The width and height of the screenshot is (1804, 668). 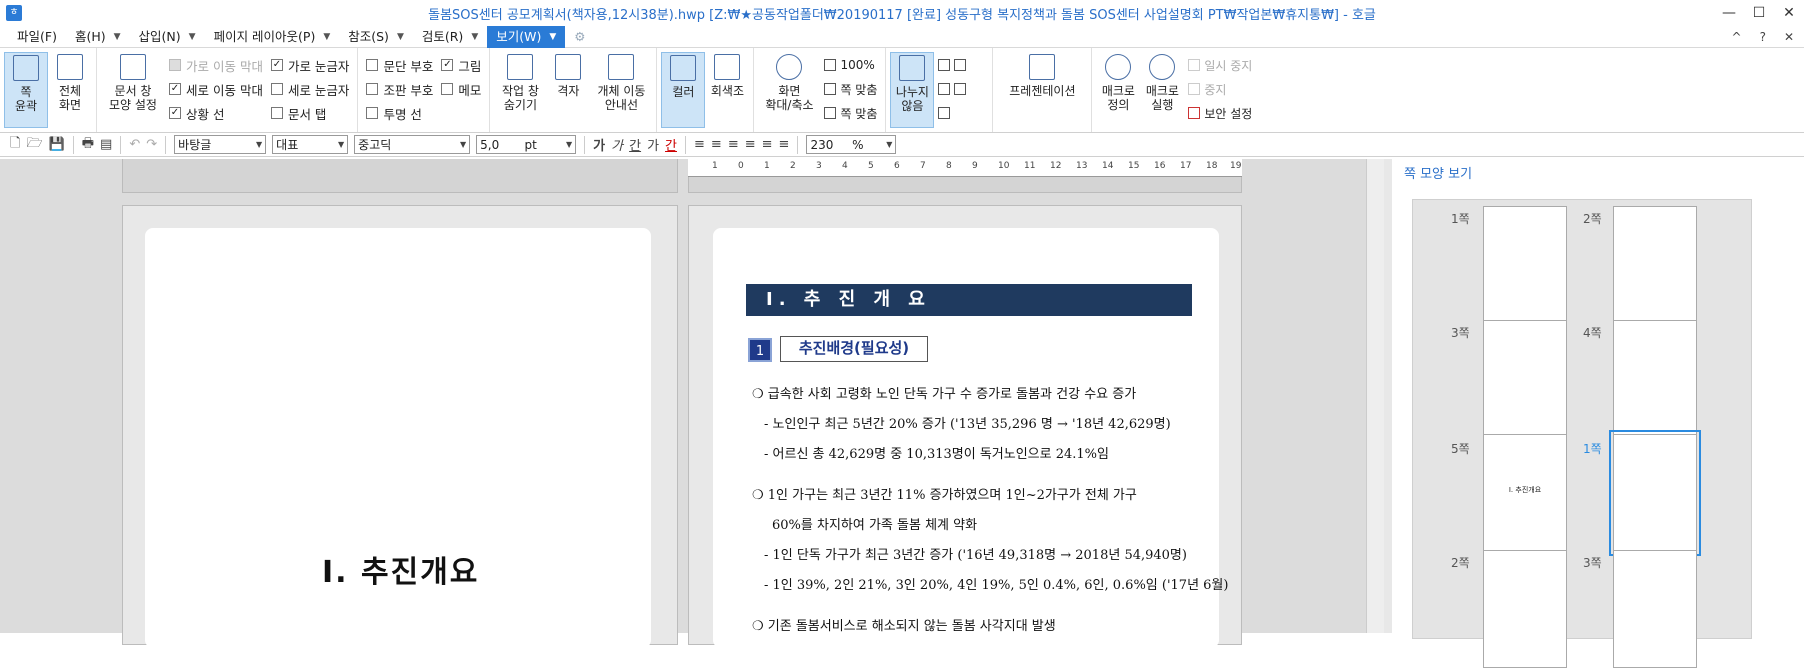 What do you see at coordinates (683, 90) in the screenshot?
I see `color-mode-button: 컬러` at bounding box center [683, 90].